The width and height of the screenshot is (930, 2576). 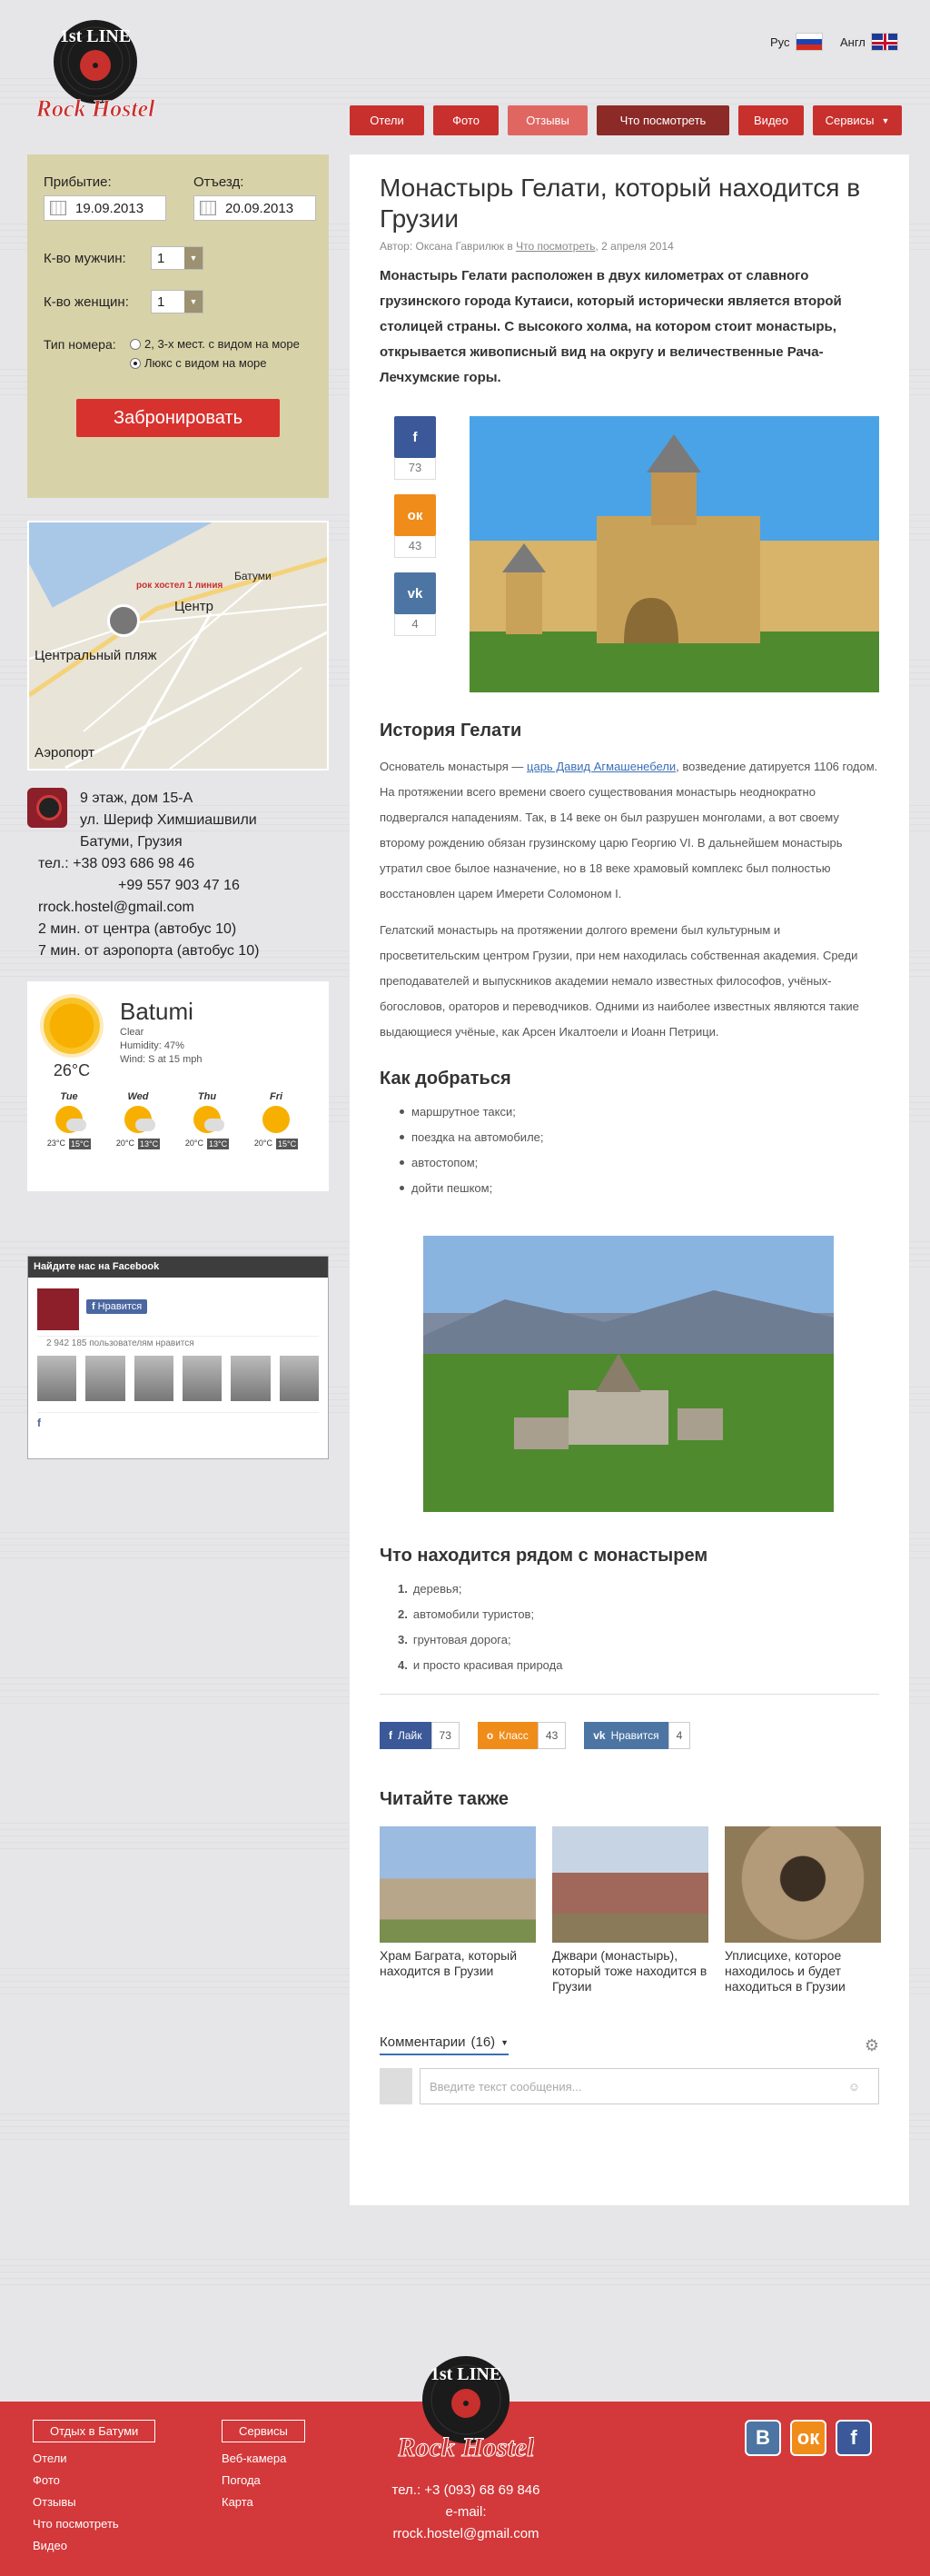 What do you see at coordinates (47, 808) in the screenshot?
I see `hostel-logo-icon` at bounding box center [47, 808].